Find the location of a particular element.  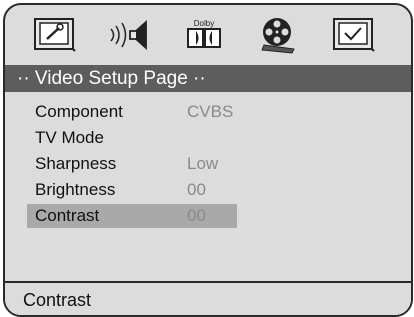

film-reel-icon is located at coordinates (278, 36).